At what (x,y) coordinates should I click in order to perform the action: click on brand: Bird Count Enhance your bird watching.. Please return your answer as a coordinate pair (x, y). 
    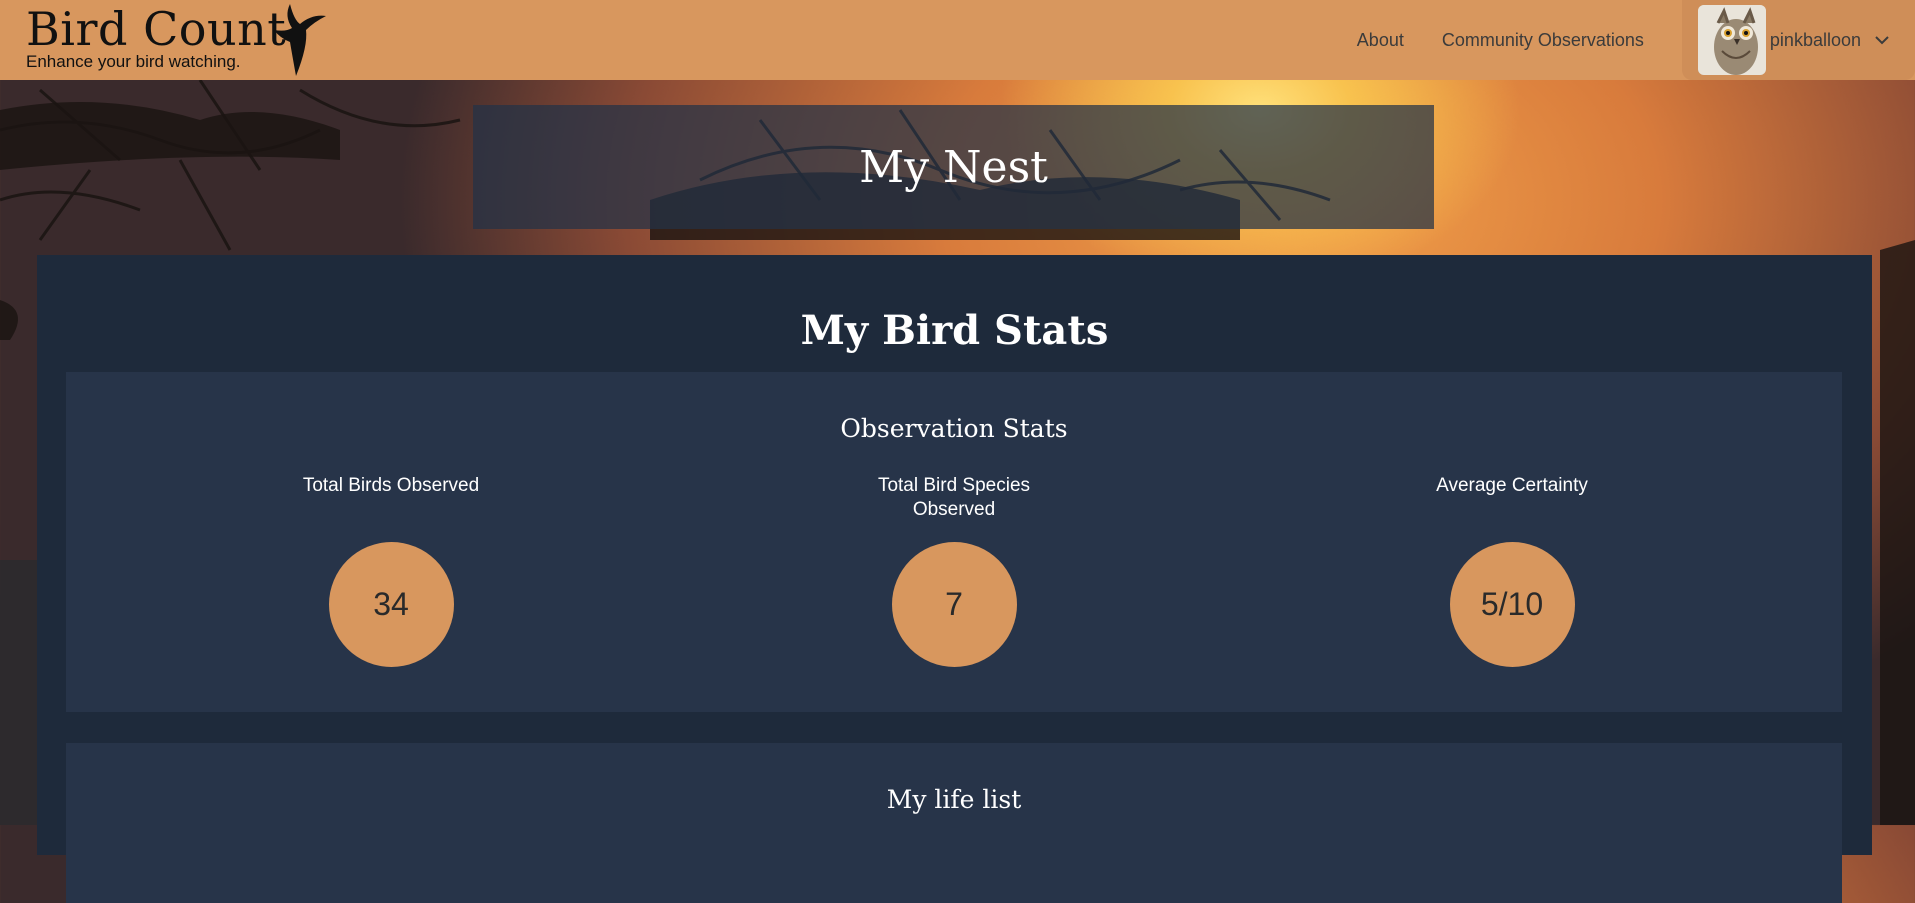
    Looking at the image, I should click on (156, 37).